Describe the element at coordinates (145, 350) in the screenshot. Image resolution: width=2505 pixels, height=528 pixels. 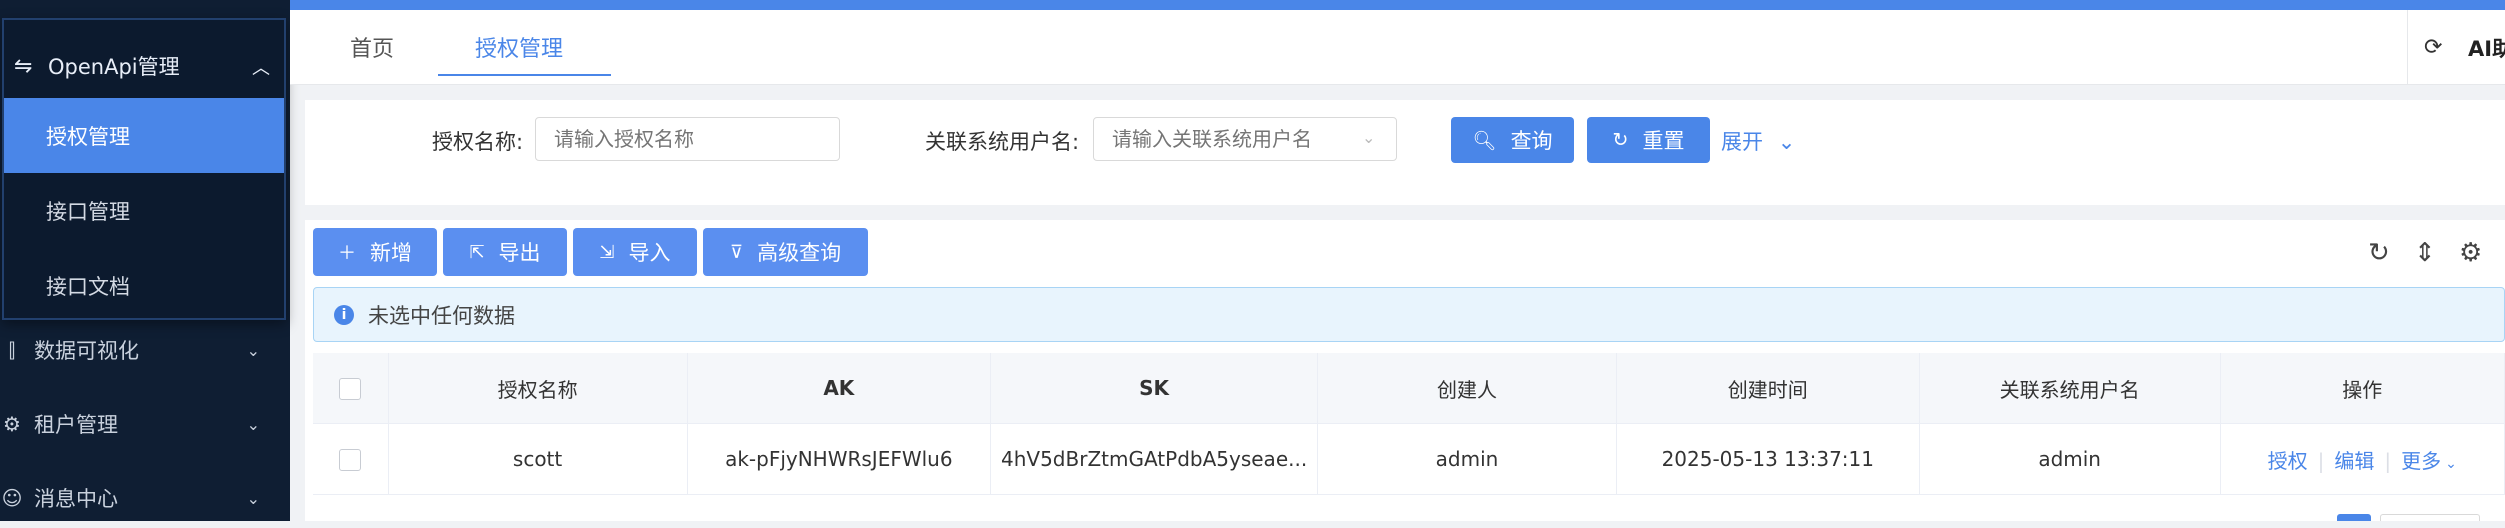
I see `sidebar-item-data-visualization: ⫿ 数据可视化 ⌄` at that location.